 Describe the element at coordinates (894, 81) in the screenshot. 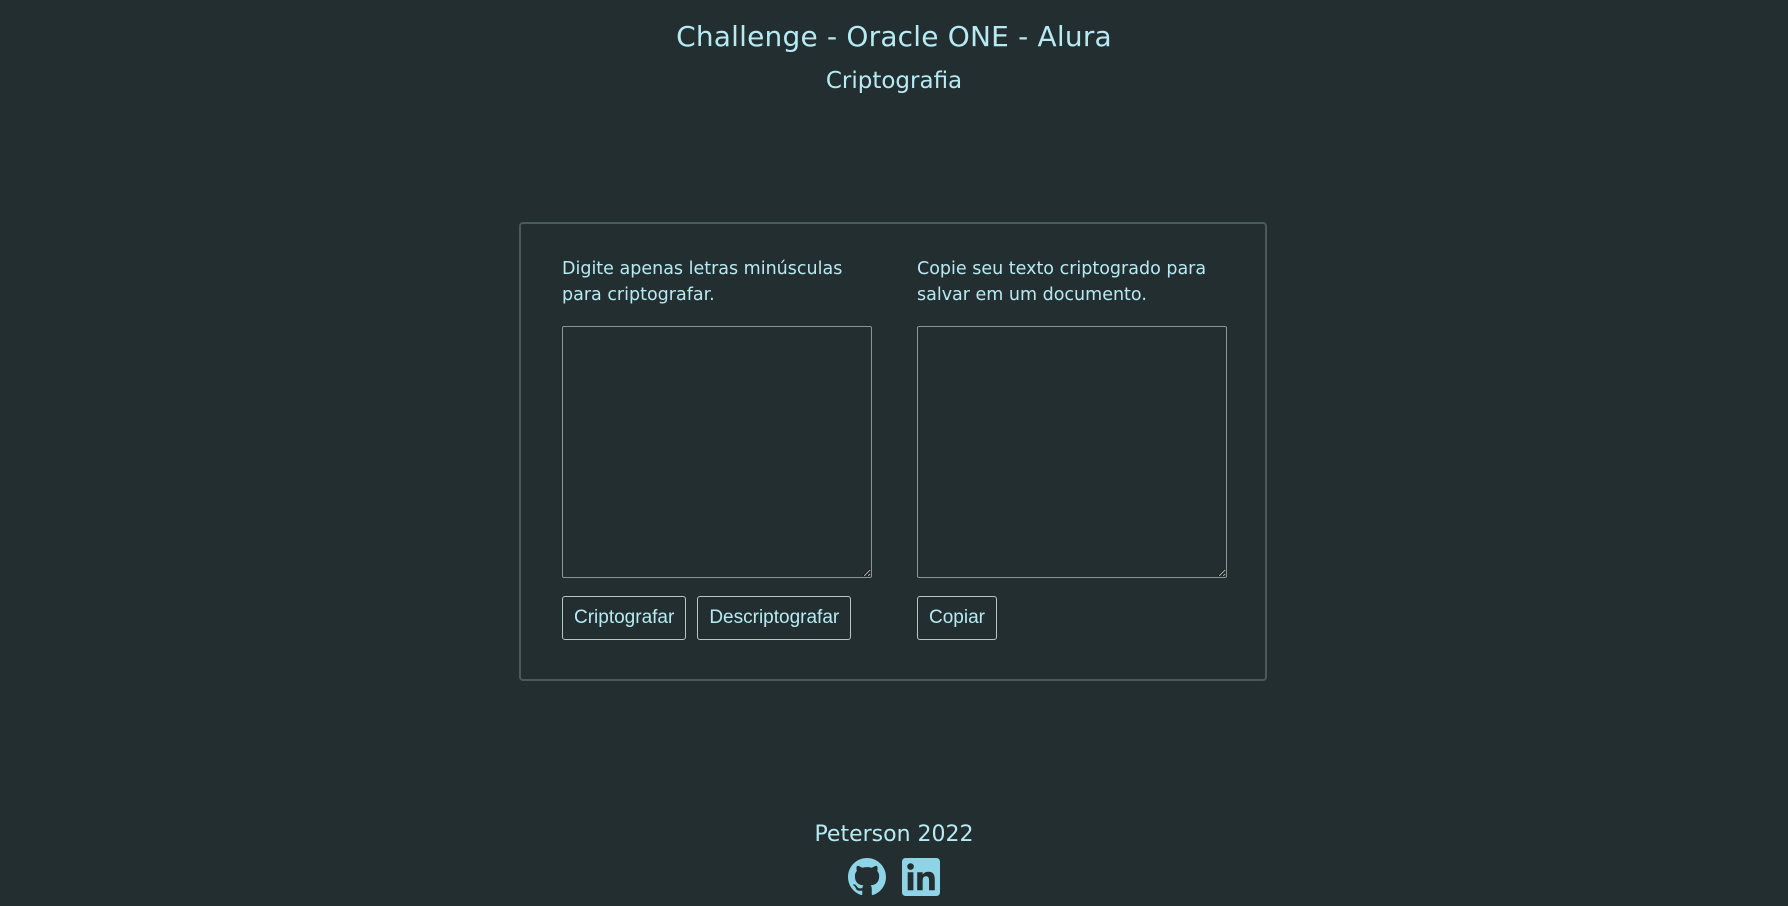

I see `page-subtitle: Criptografia` at that location.